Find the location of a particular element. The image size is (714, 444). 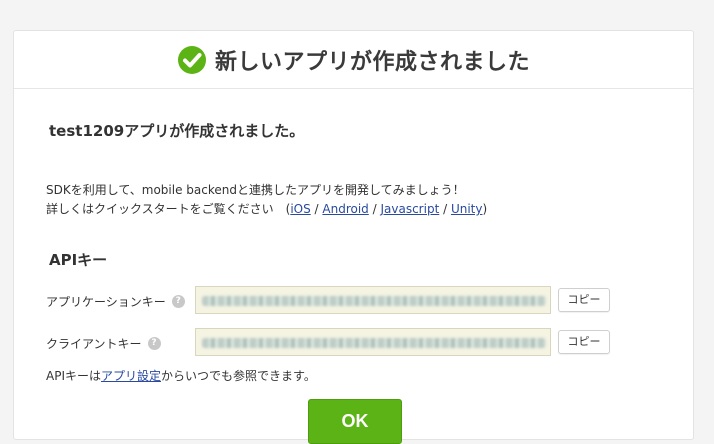

quickstart-text: 詳しくはクイックスタートをご覧ください ( is located at coordinates (168, 209).